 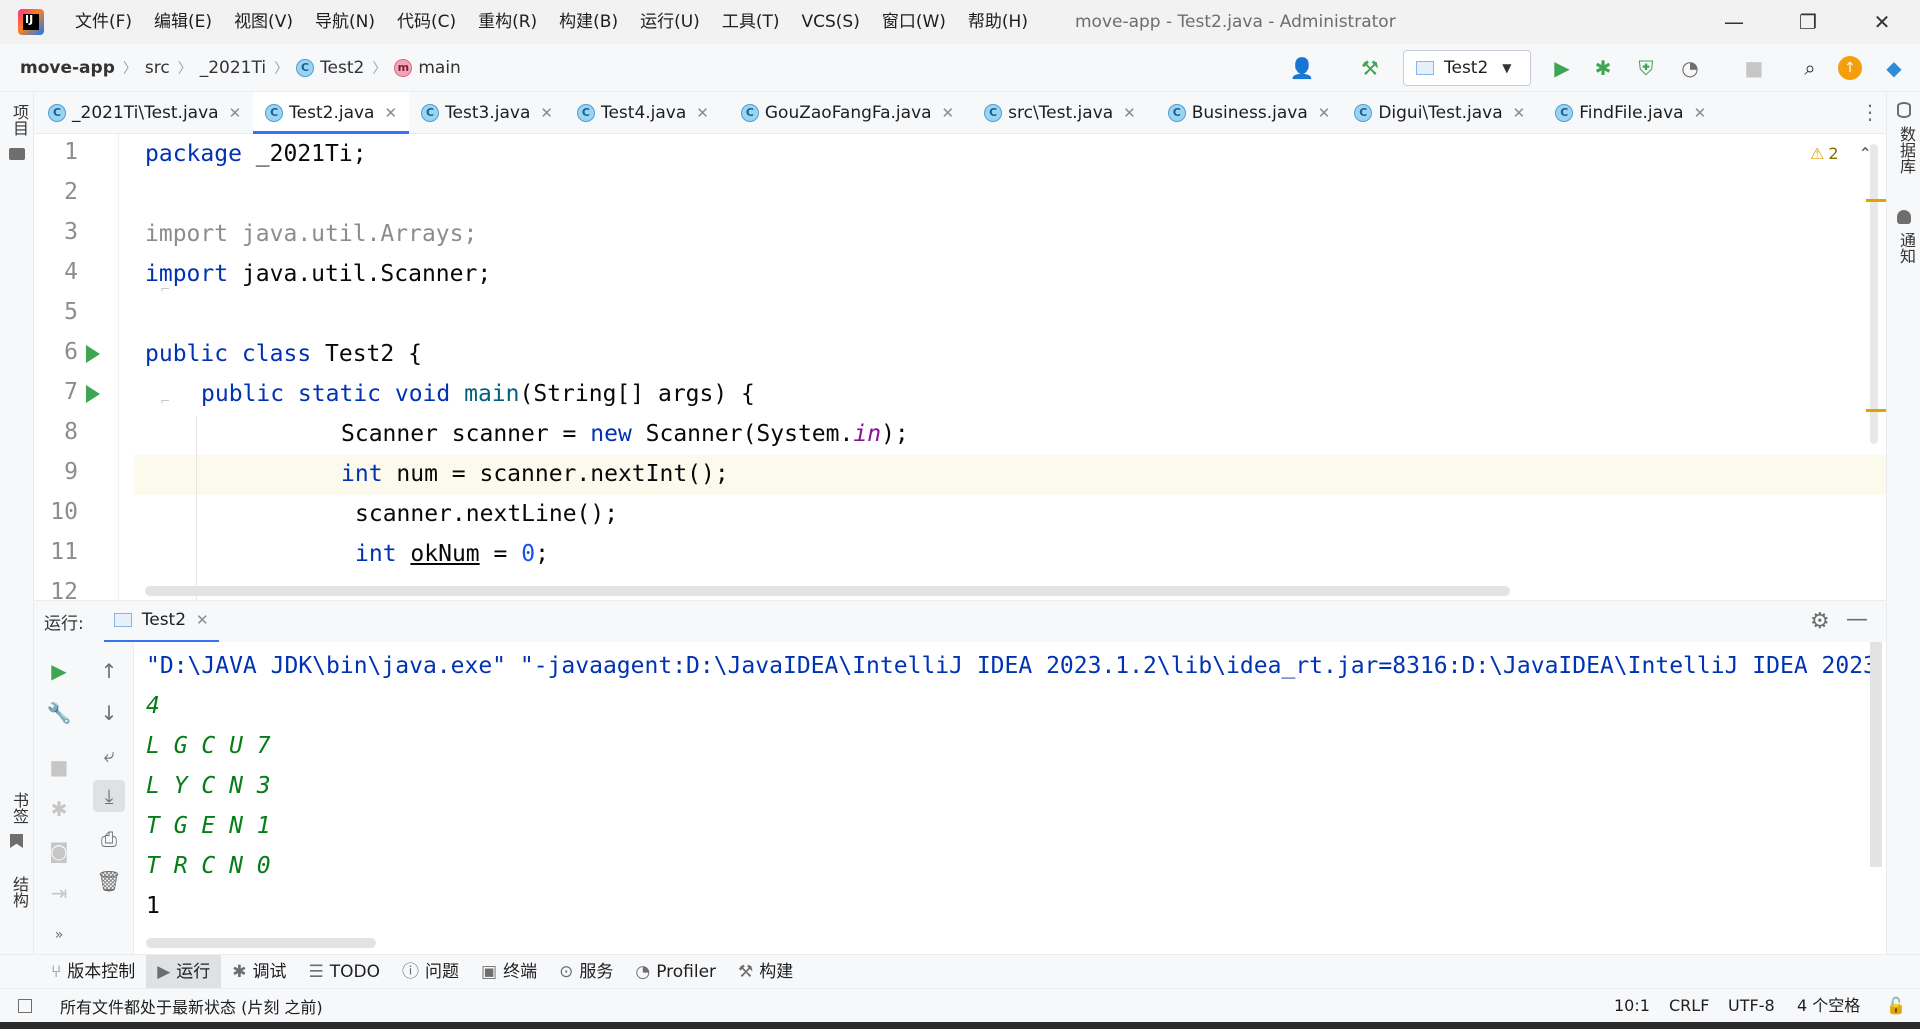 I want to click on tool-version-control: ⑂ 版本控制, so click(x=93, y=972).